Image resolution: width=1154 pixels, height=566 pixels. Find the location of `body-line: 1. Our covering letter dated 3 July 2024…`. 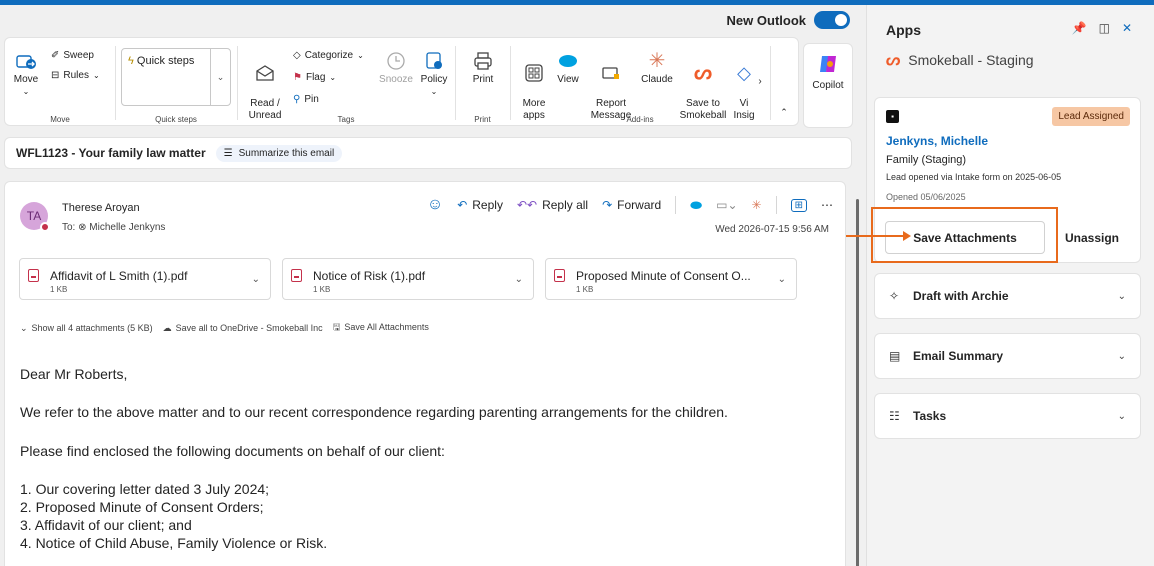

body-line: 1. Our covering letter dated 3 July 2024… is located at coordinates (145, 489).